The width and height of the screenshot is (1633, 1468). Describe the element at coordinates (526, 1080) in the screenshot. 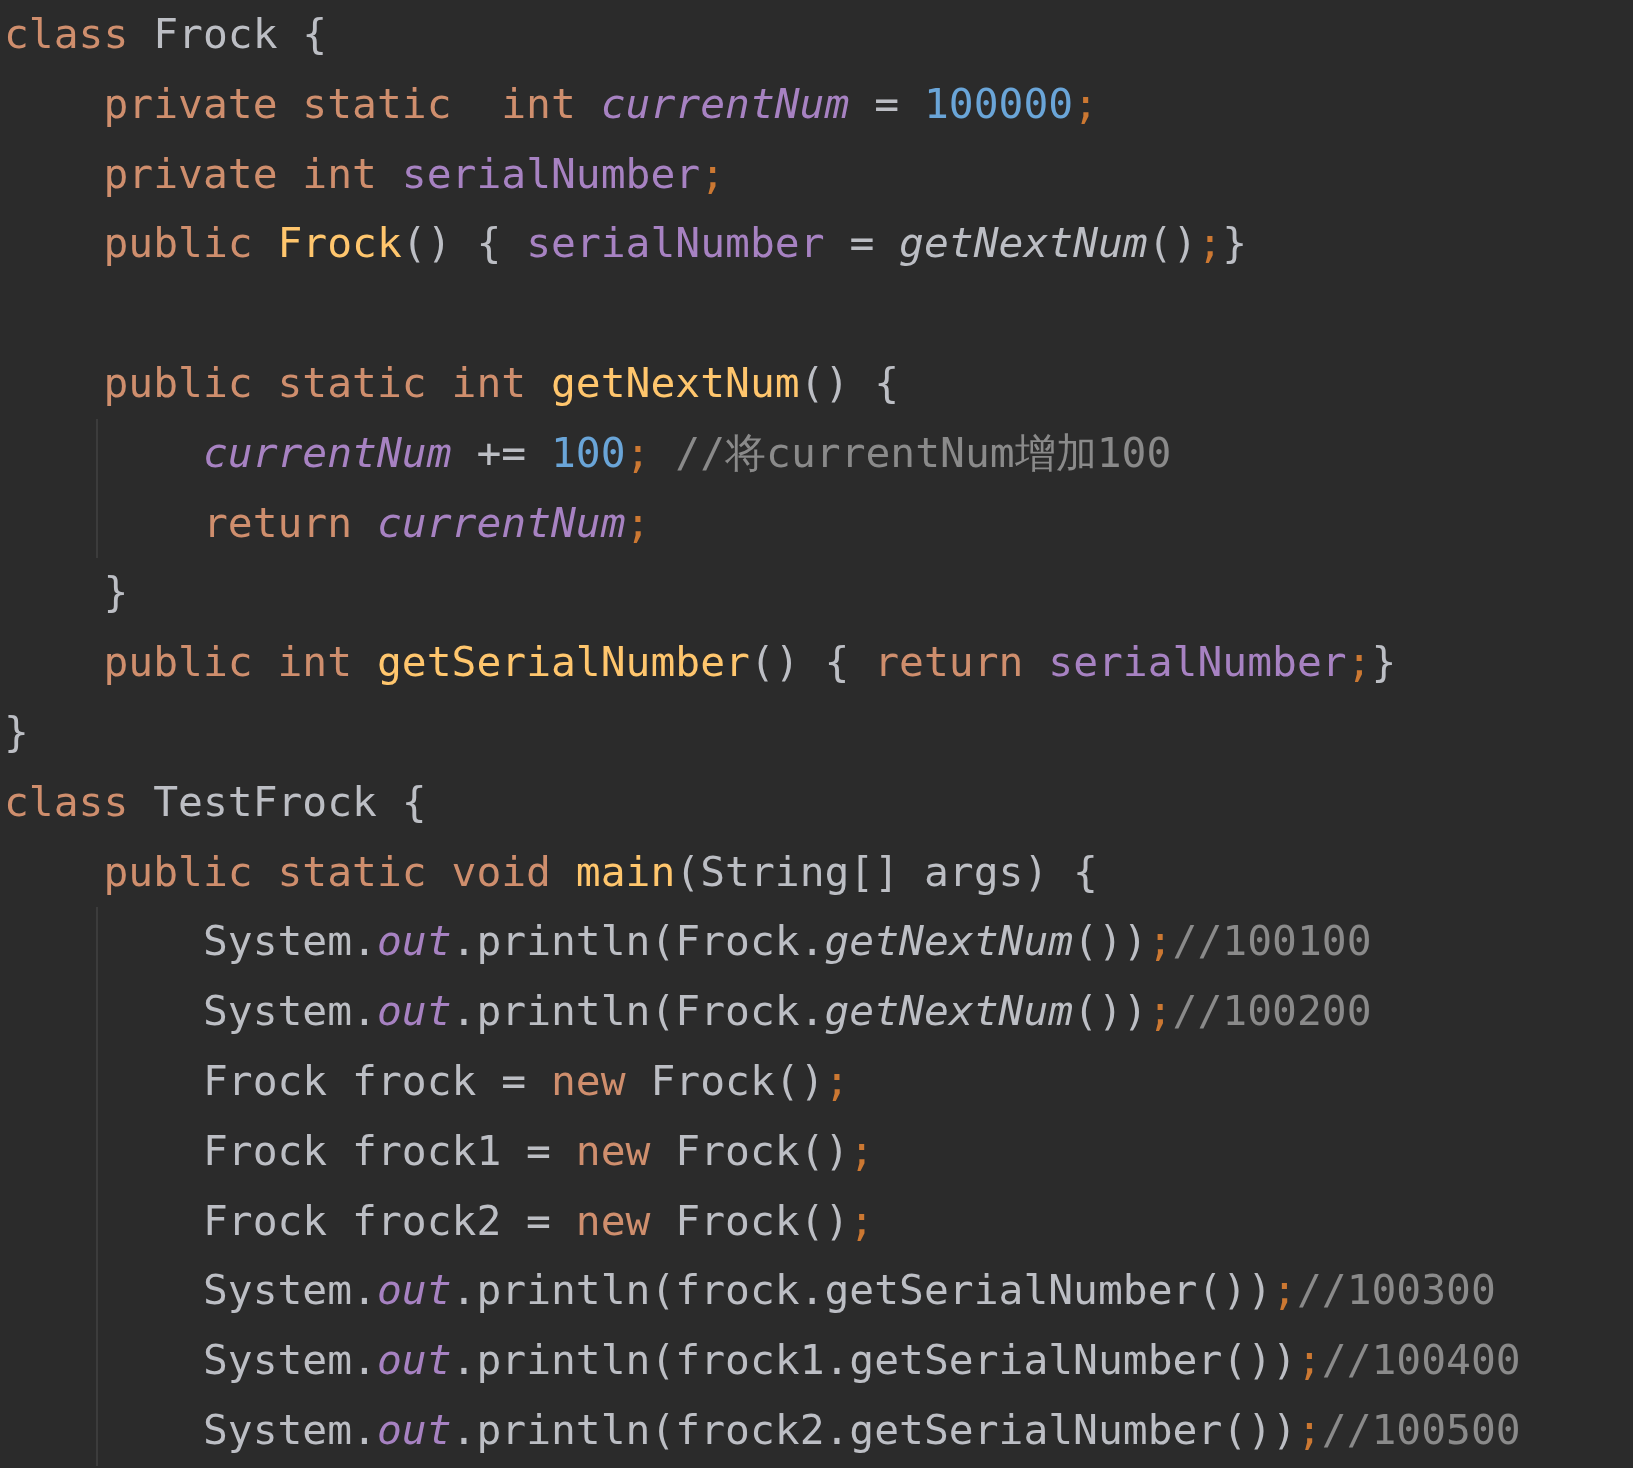

I see `code-line: Frock frock = new Frock();` at that location.